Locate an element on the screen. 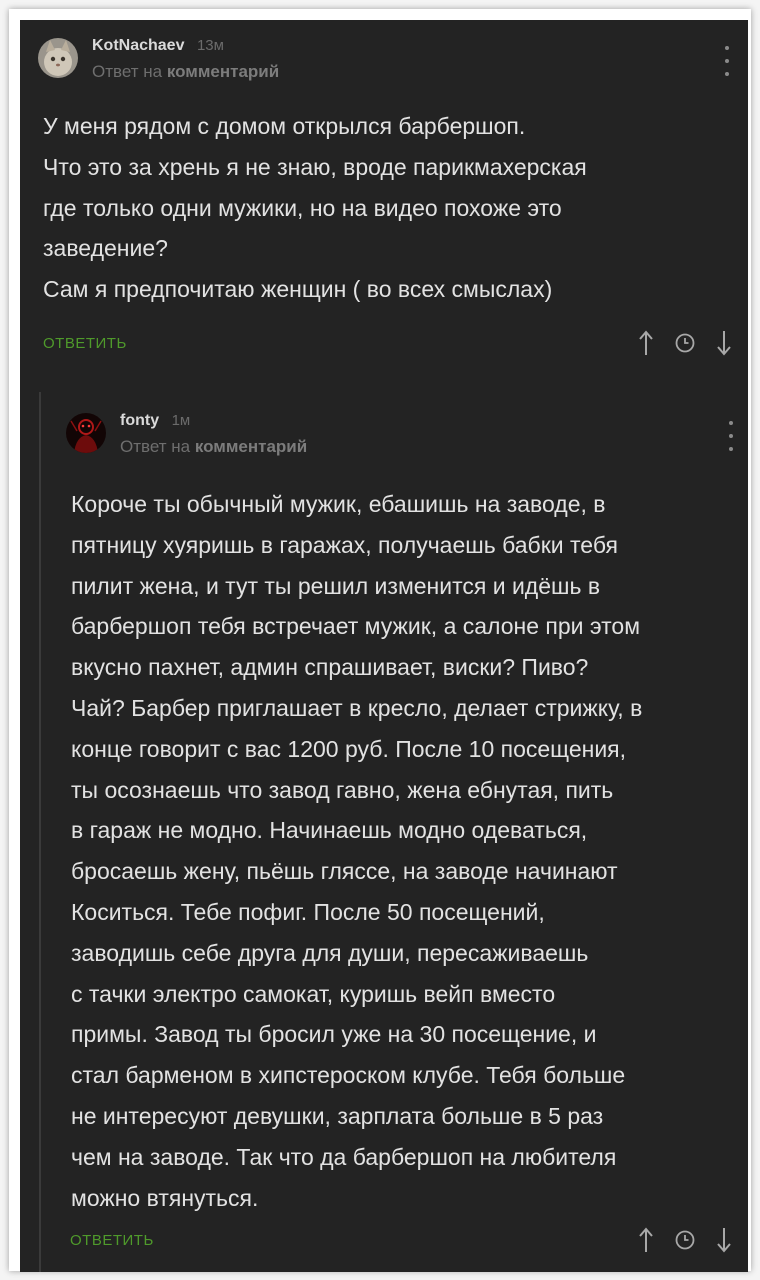  comment-header: KotNachaev 13м Ответ на комментарий is located at coordinates (158, 59).